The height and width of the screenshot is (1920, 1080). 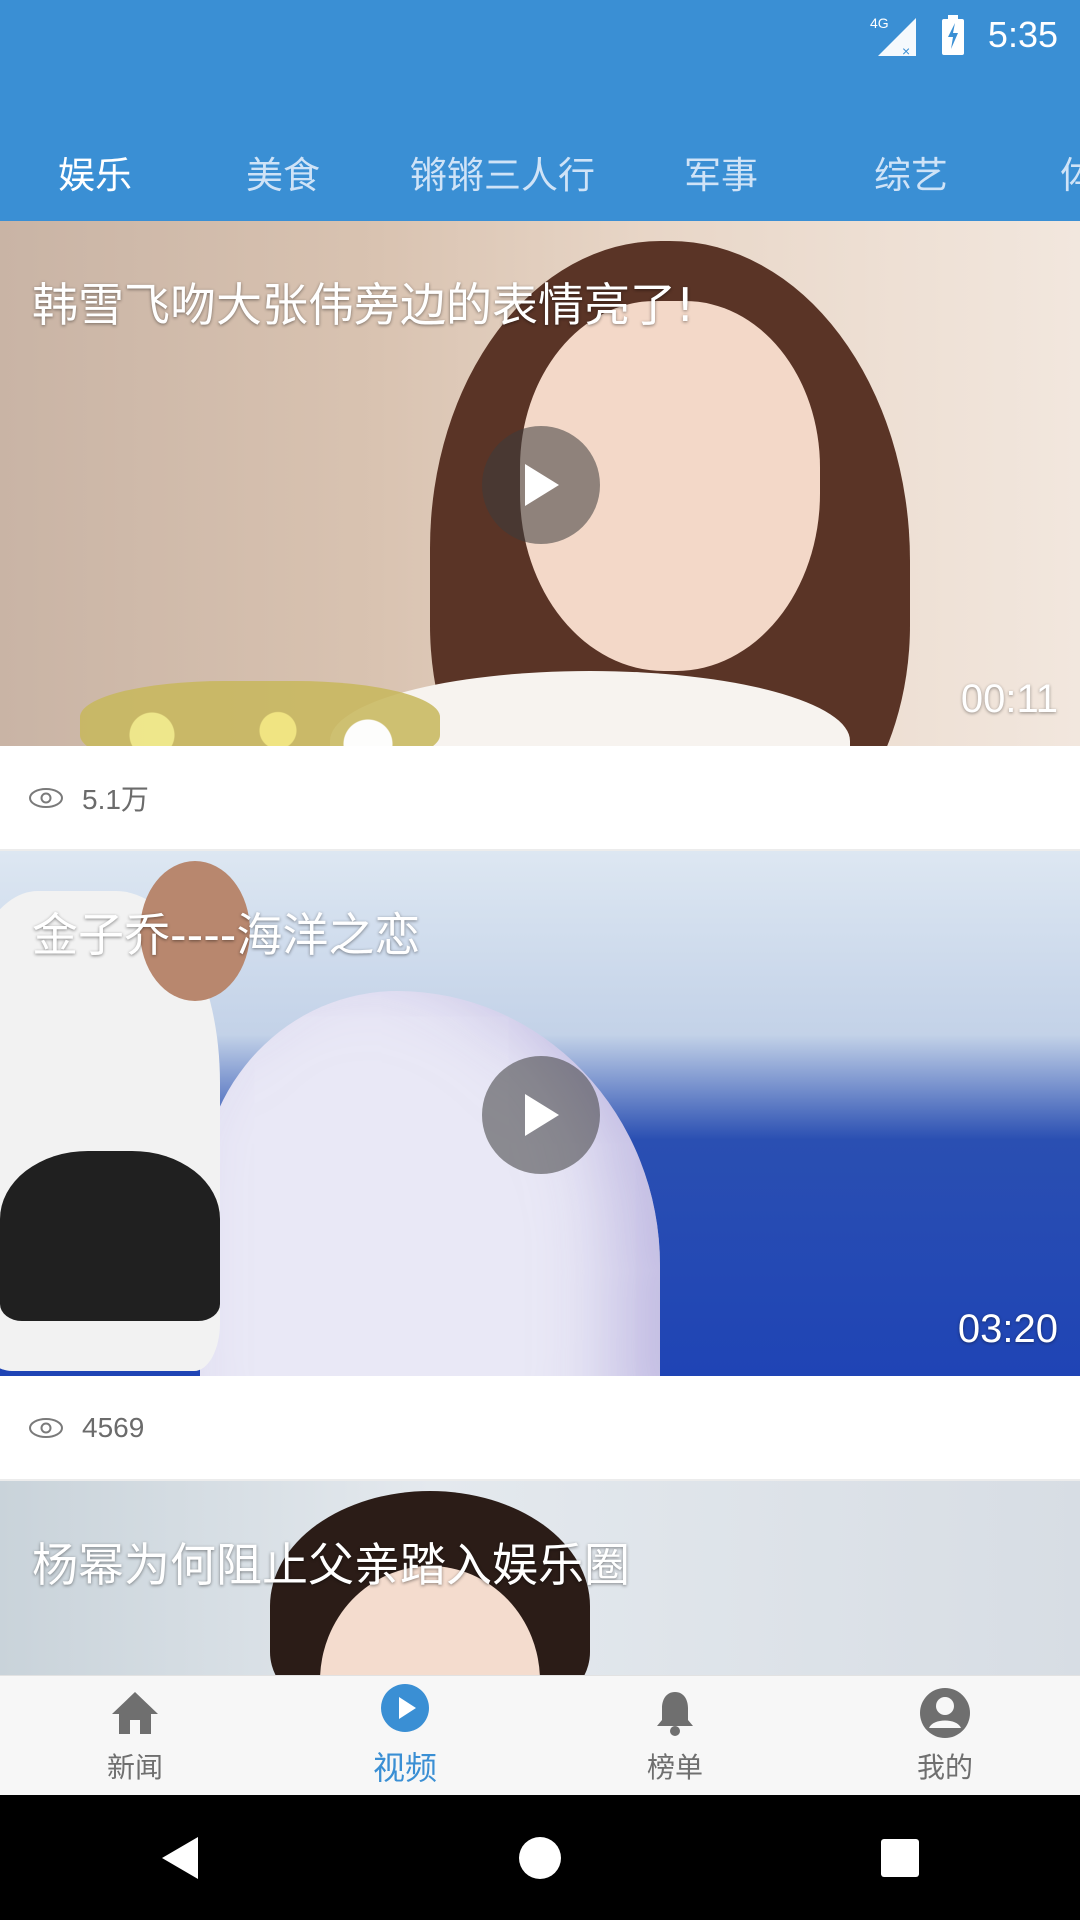 I want to click on system-navigation-bar, so click(x=540, y=1857).